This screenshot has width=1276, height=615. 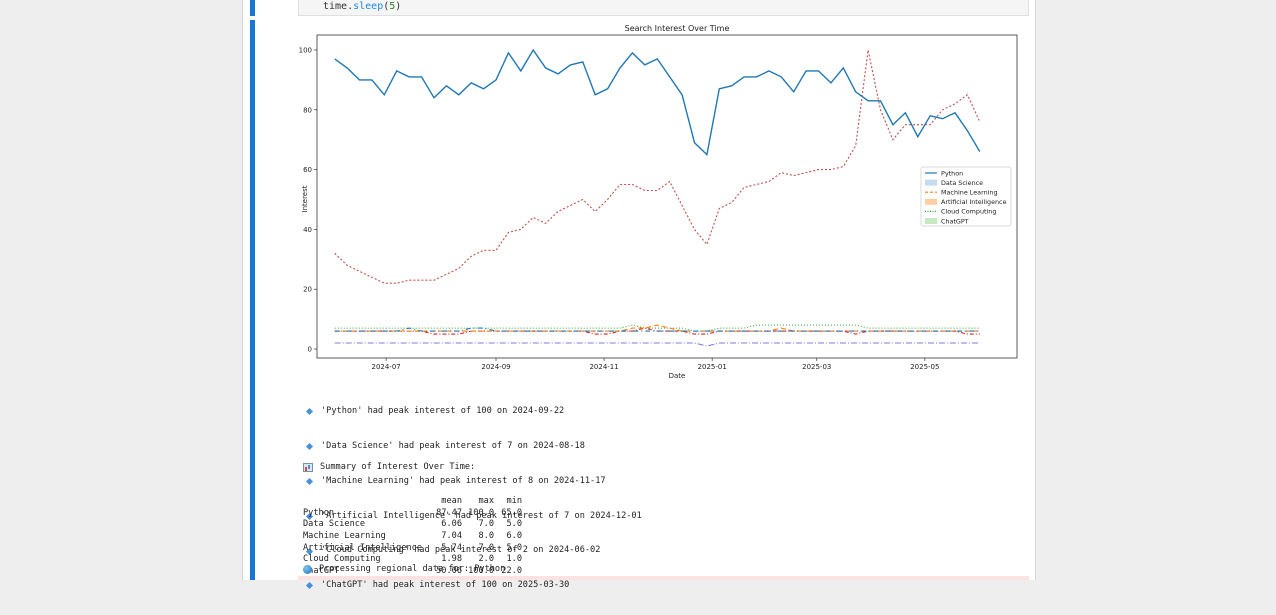 I want to click on series-line-overlay, so click(x=657, y=328).